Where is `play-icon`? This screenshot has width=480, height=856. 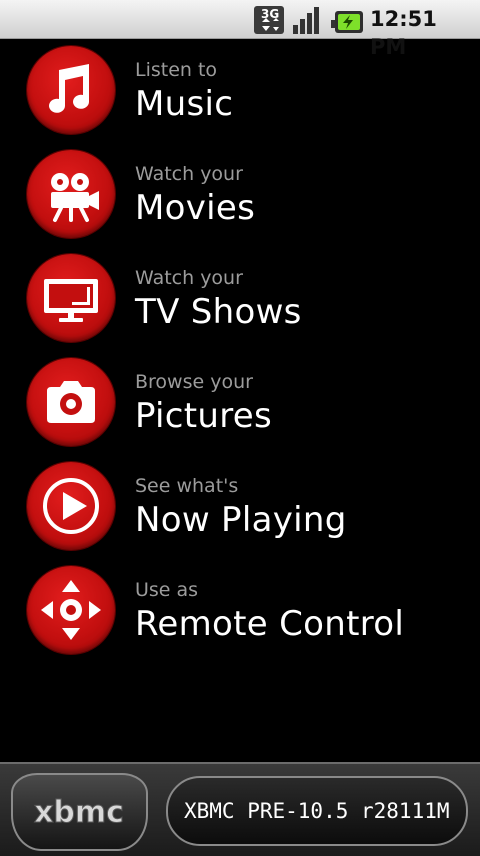 play-icon is located at coordinates (71, 506).